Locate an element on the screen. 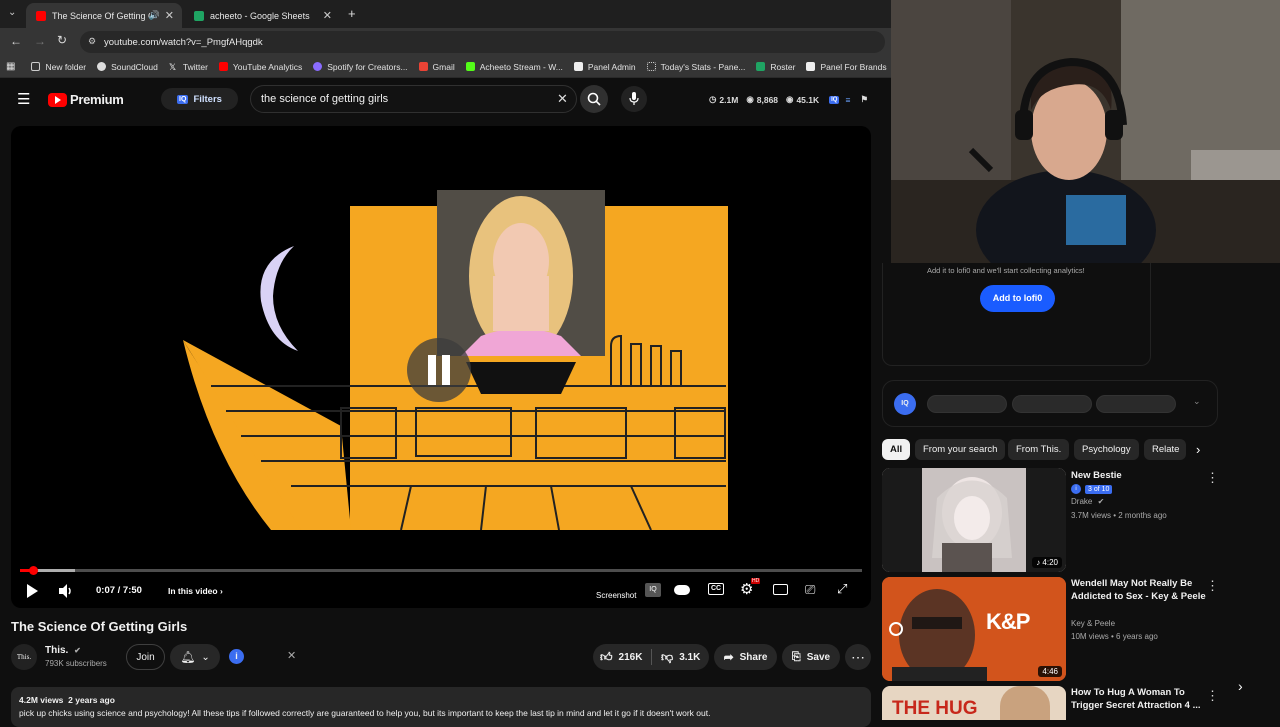  add-to-lofi0-button: Add to lofi0 is located at coordinates (1017, 298).